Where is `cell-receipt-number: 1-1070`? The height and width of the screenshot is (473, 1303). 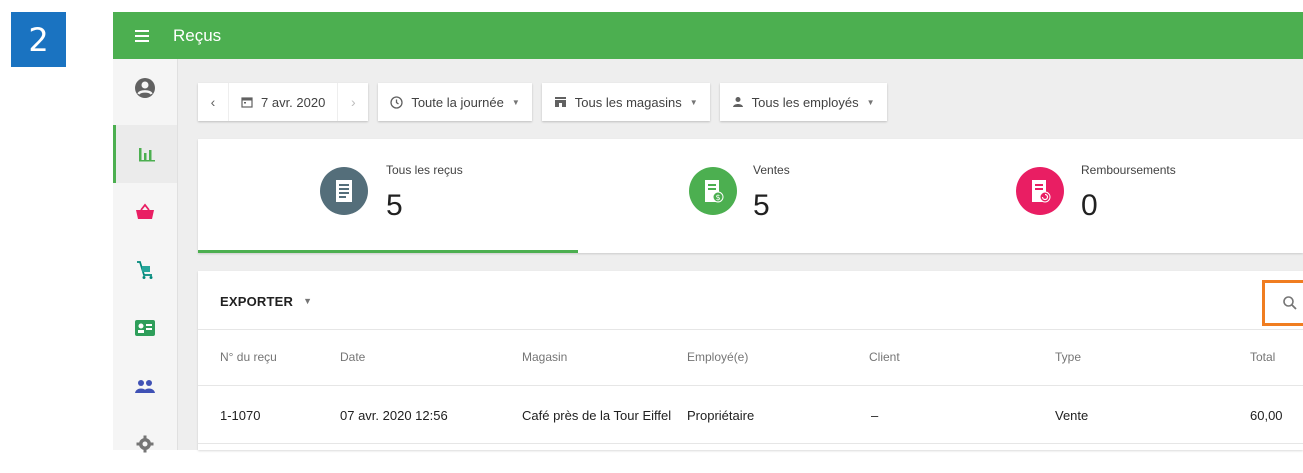
cell-receipt-number: 1-1070 is located at coordinates (240, 415).